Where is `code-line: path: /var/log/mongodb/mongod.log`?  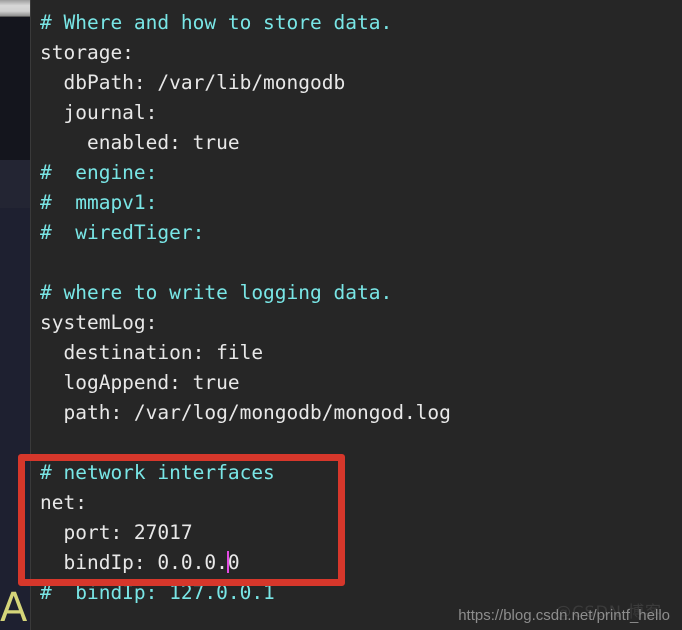
code-line: path: /var/log/mongodb/mongod.log is located at coordinates (241, 413).